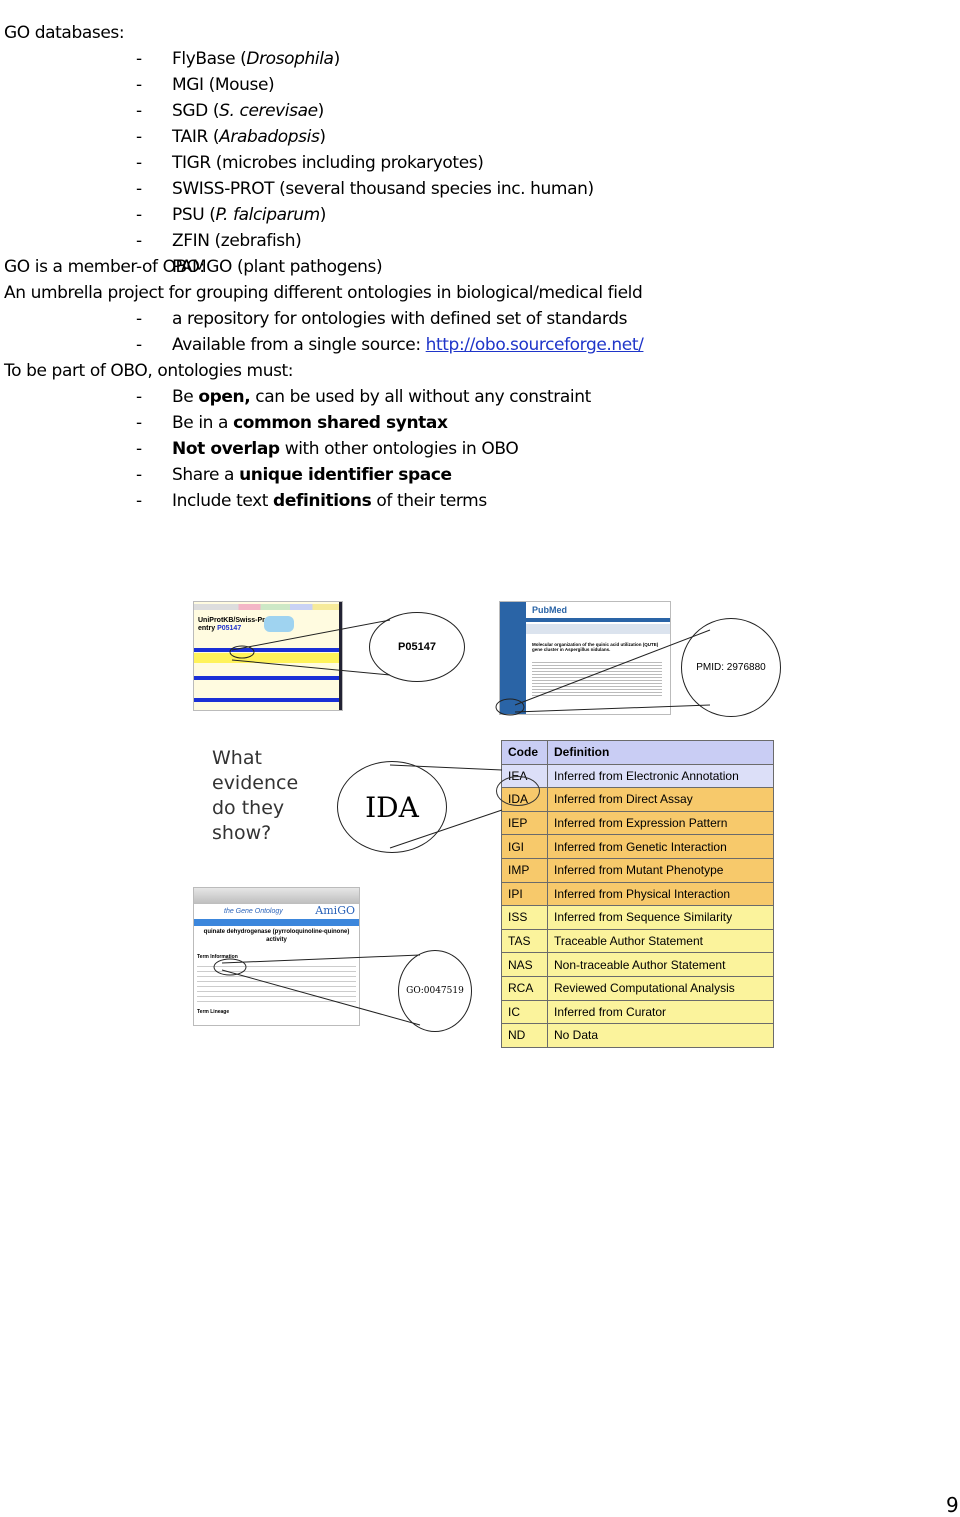 Image resolution: width=960 pixels, height=1517 pixels. What do you see at coordinates (660, 941) in the screenshot?
I see `evidence-definition: Traceable Author Statement` at bounding box center [660, 941].